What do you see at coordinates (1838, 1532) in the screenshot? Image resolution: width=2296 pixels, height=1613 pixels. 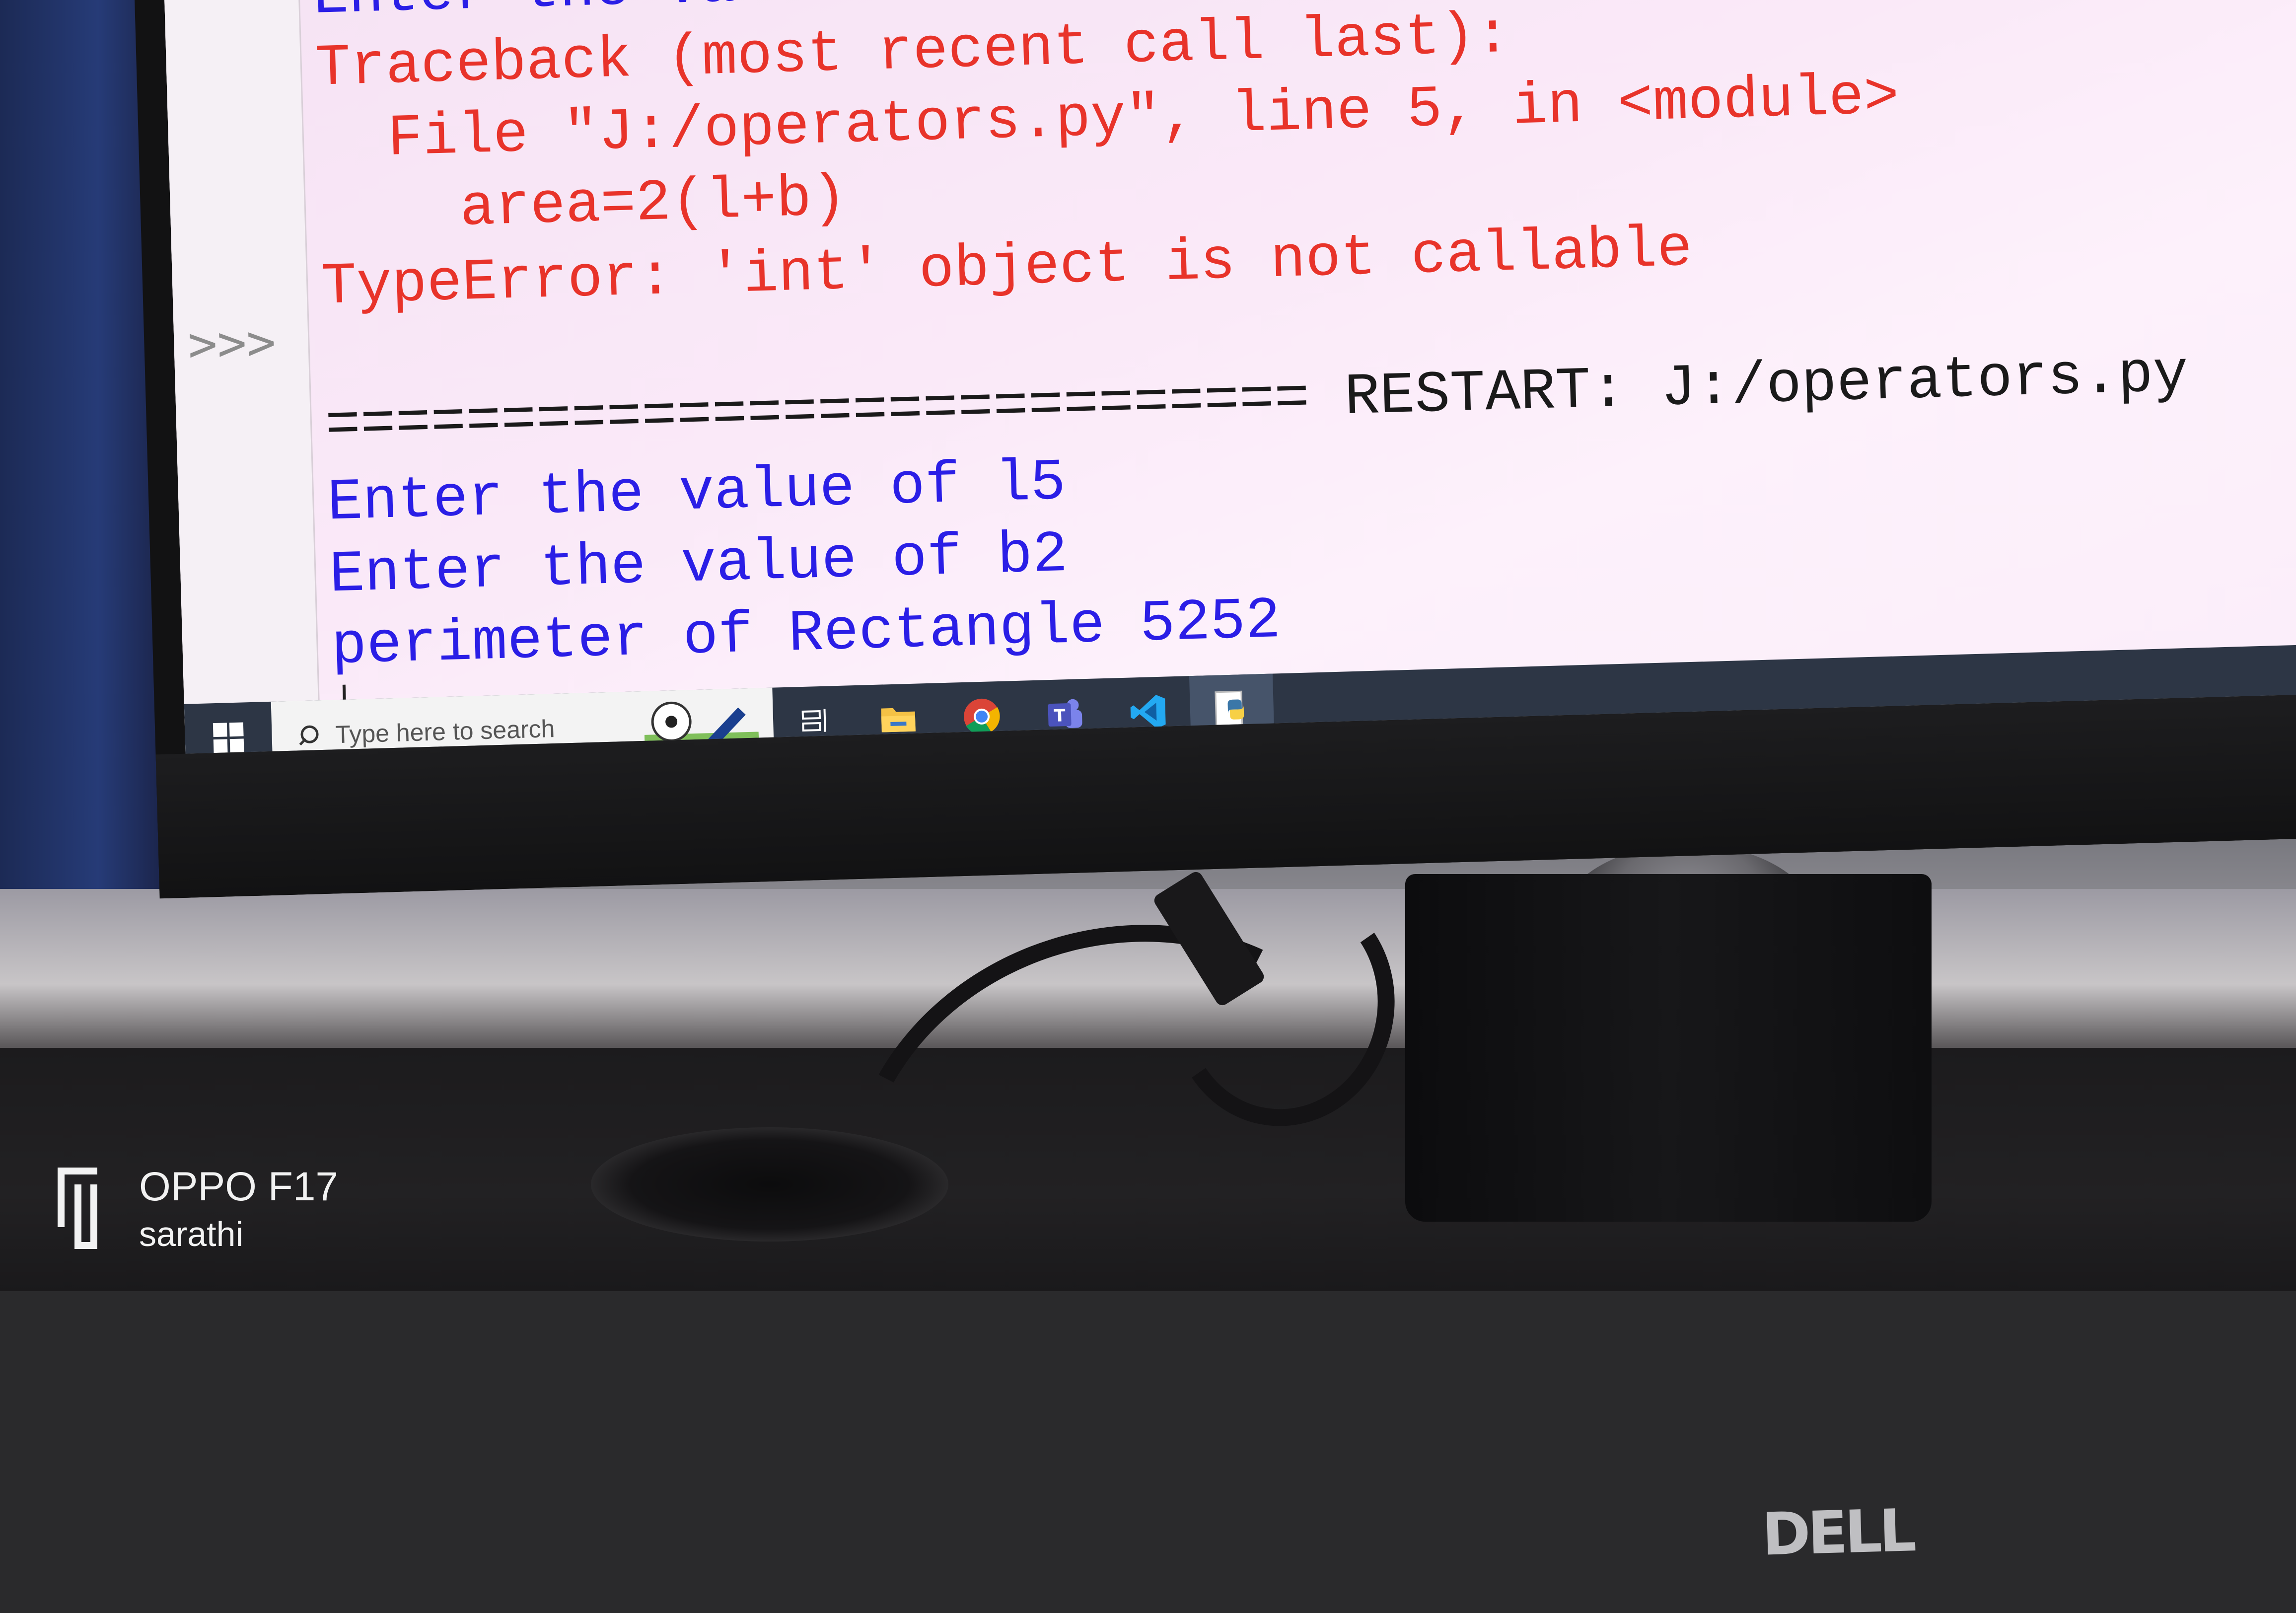 I see `dell-logo: DELL` at bounding box center [1838, 1532].